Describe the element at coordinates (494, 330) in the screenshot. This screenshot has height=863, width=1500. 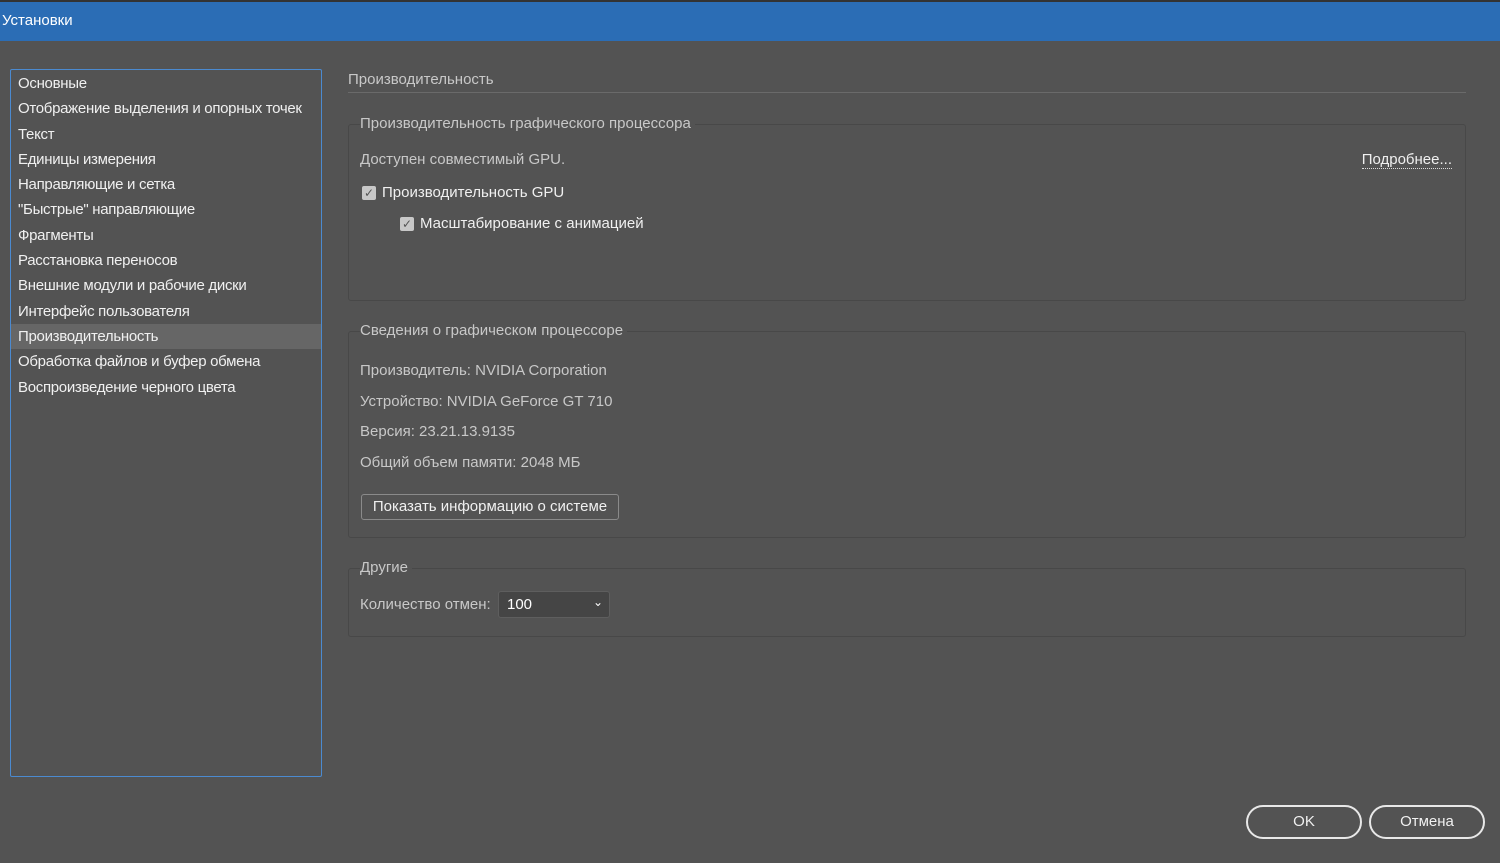
I see `gpu-info-legend: Сведения о графическом процессоре` at that location.